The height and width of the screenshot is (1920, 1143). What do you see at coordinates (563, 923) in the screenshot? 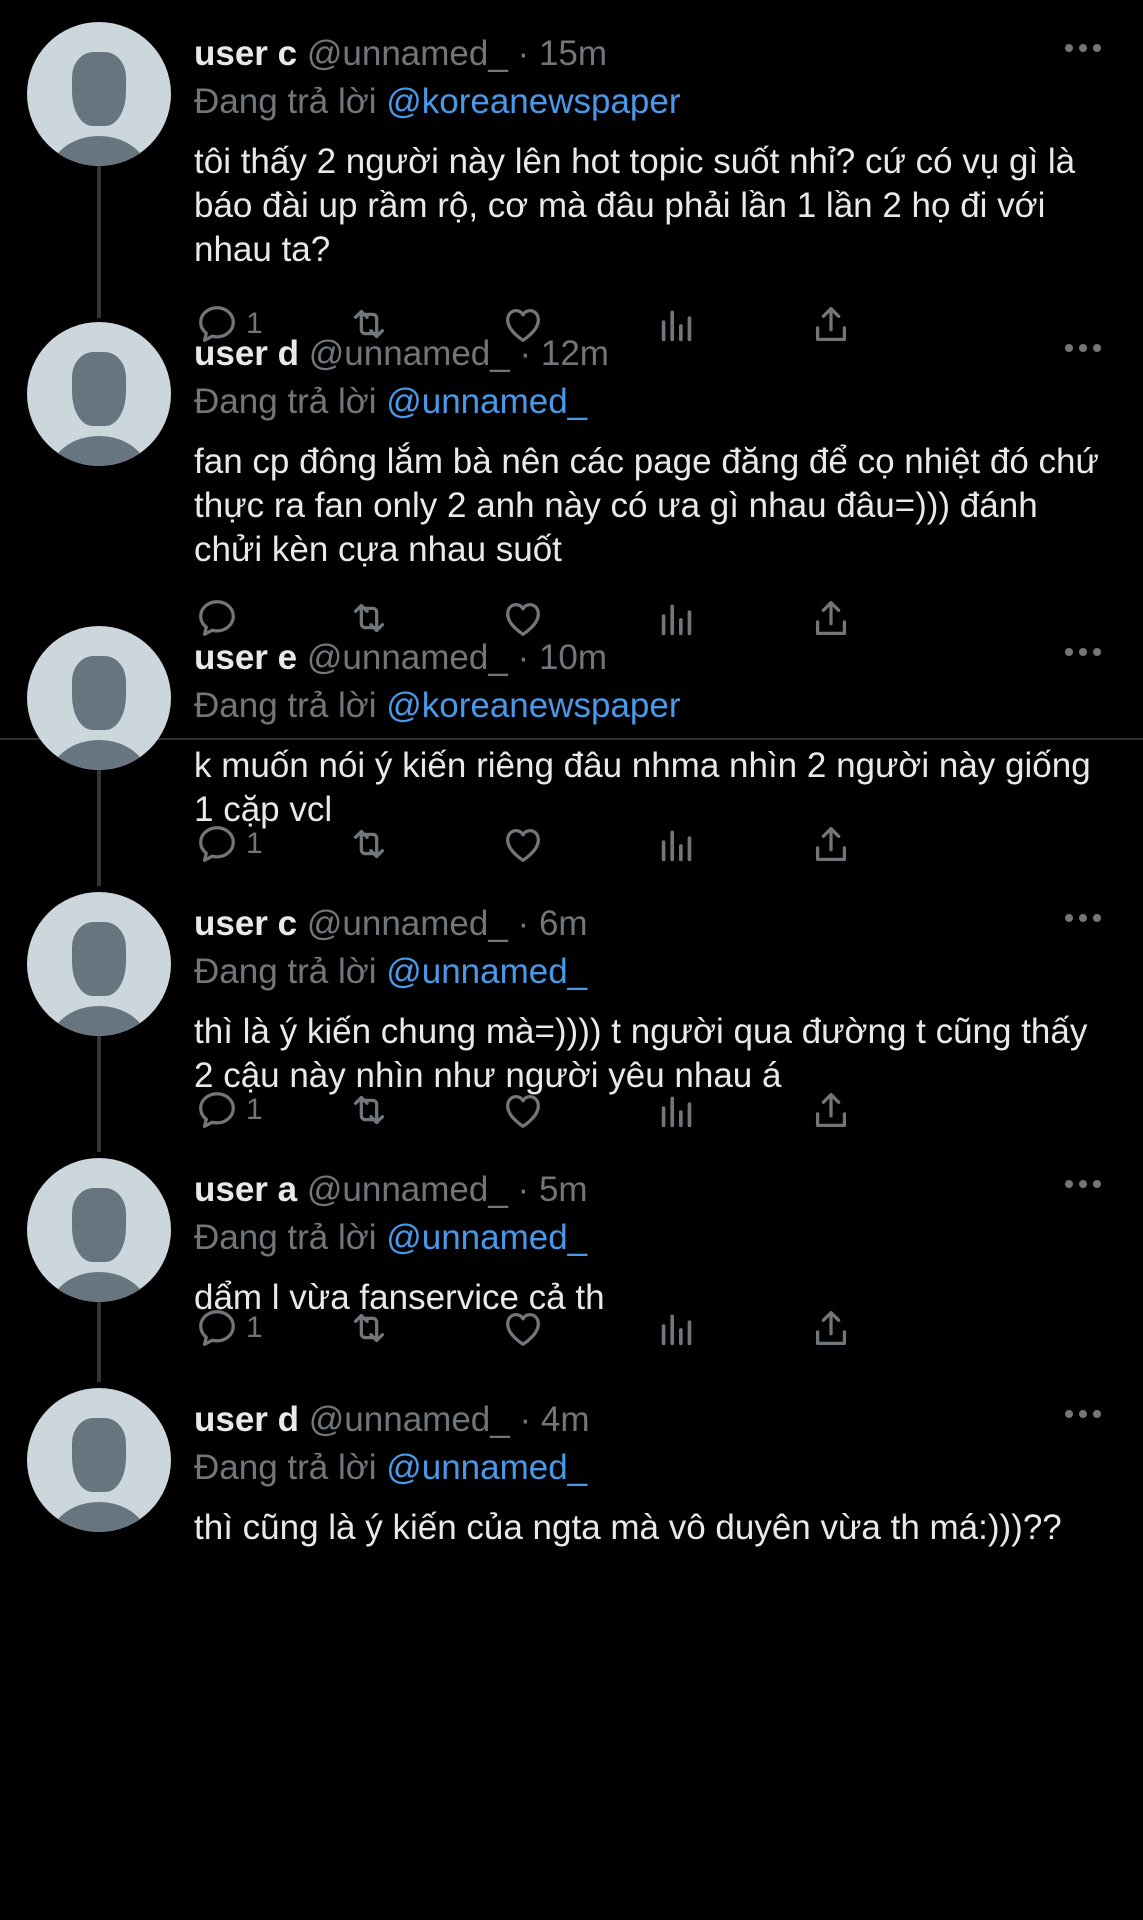
I see `timestamp: 6m` at bounding box center [563, 923].